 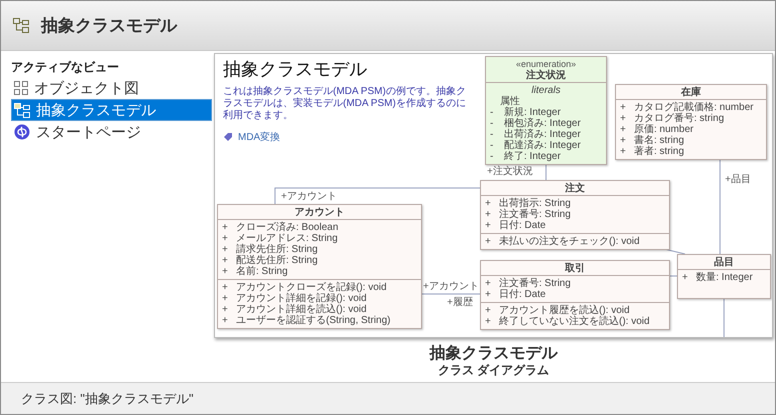 What do you see at coordinates (22, 132) in the screenshot?
I see `swirl-logo-icon` at bounding box center [22, 132].